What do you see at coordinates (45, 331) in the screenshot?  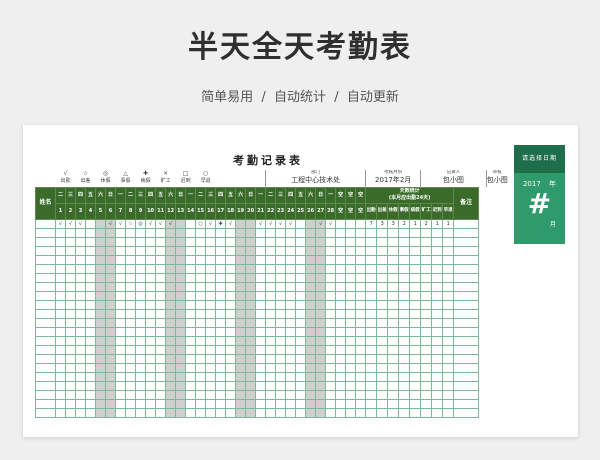 I see `employee-name-cell` at bounding box center [45, 331].